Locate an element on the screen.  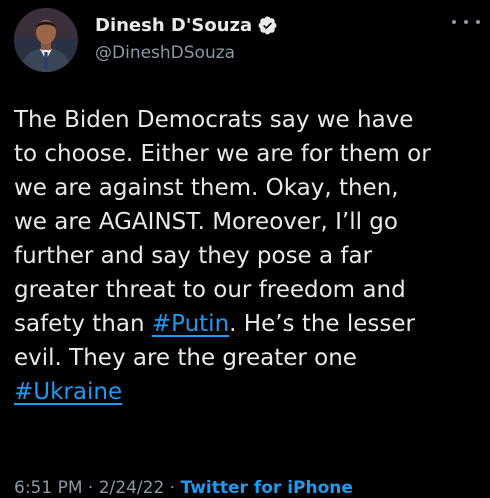
tweet-text-line: further and say they pose a far is located at coordinates (193, 256).